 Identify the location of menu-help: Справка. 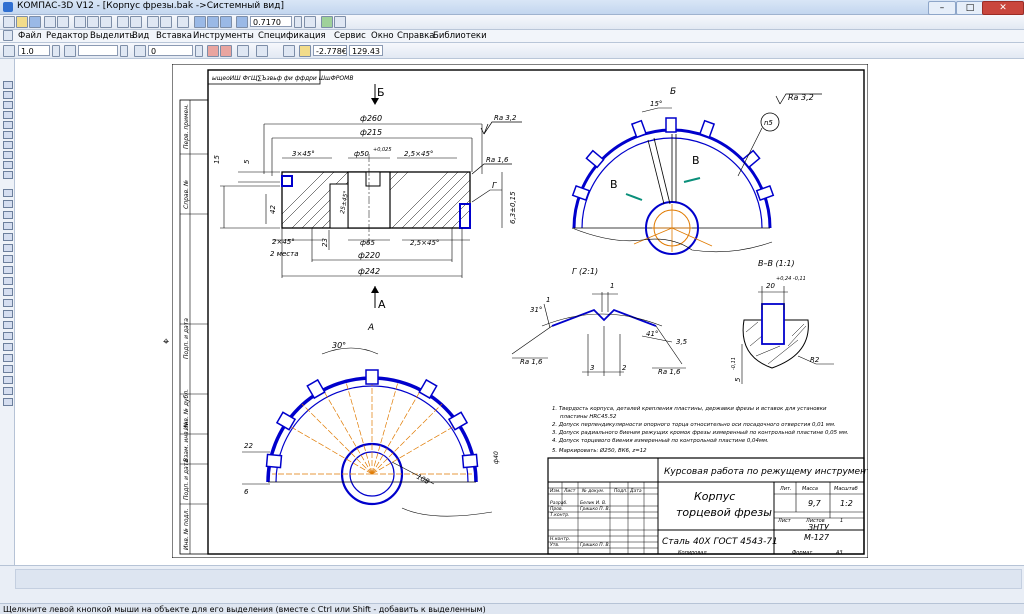
(415, 36).